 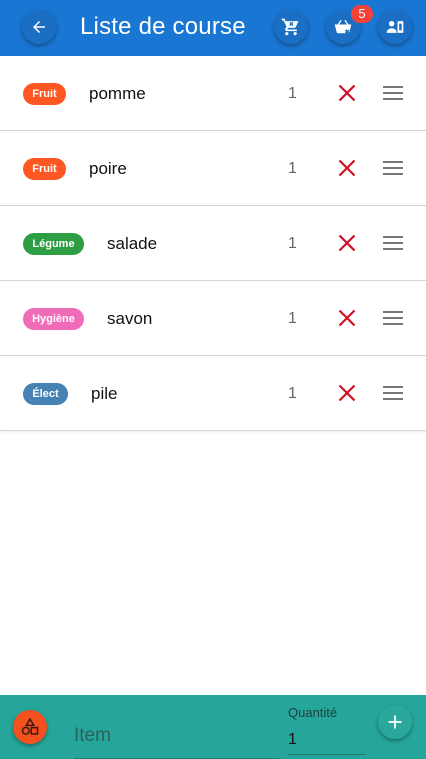 What do you see at coordinates (53, 244) in the screenshot?
I see `category-chip: Légume` at bounding box center [53, 244].